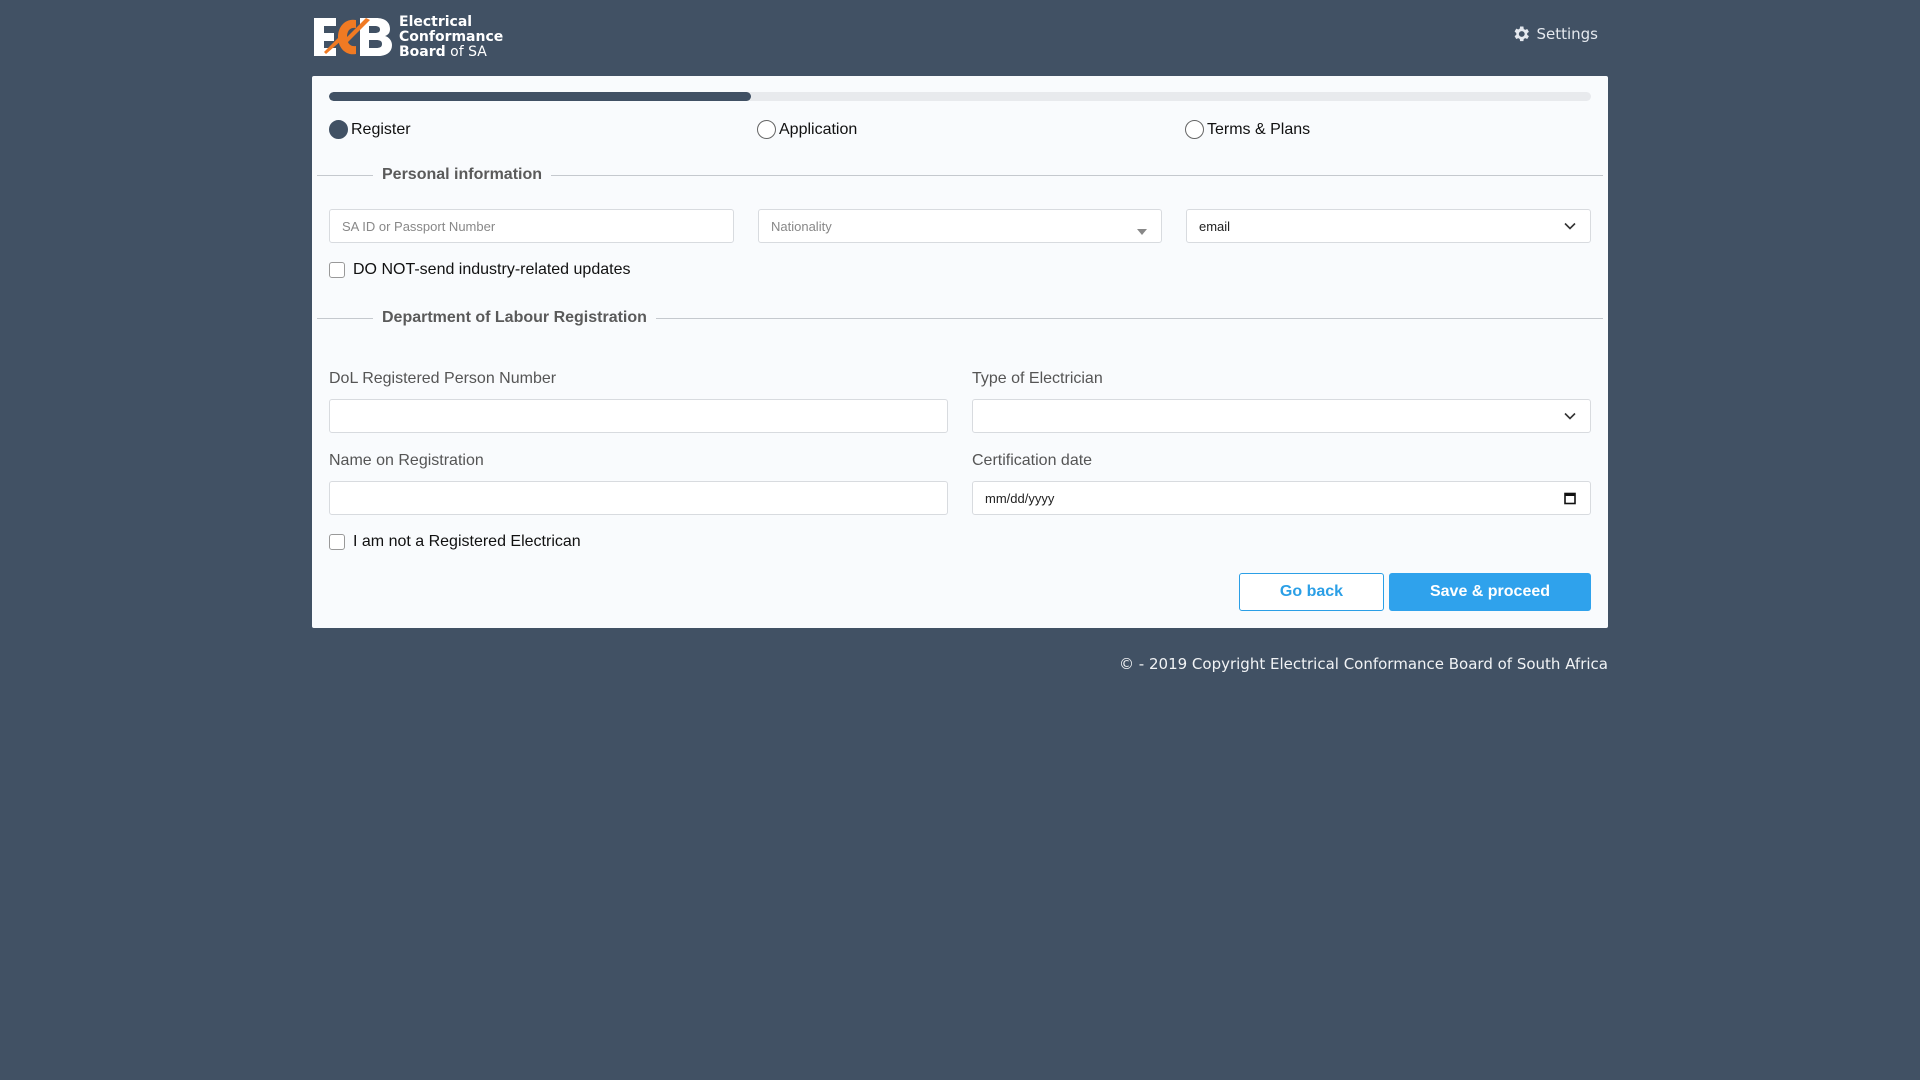  I want to click on logo-line-3-bold: Board, so click(422, 51).